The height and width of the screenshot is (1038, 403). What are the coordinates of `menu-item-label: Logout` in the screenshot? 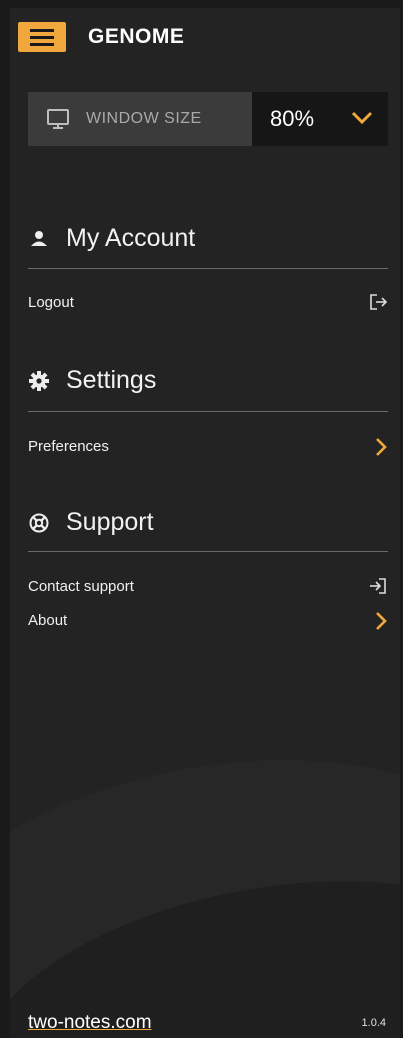 It's located at (51, 302).